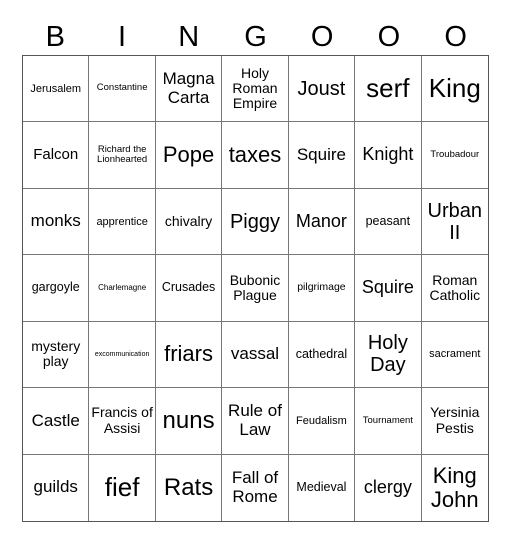  Describe the element at coordinates (122, 355) in the screenshot. I see `bingo-cell: excommunication` at that location.